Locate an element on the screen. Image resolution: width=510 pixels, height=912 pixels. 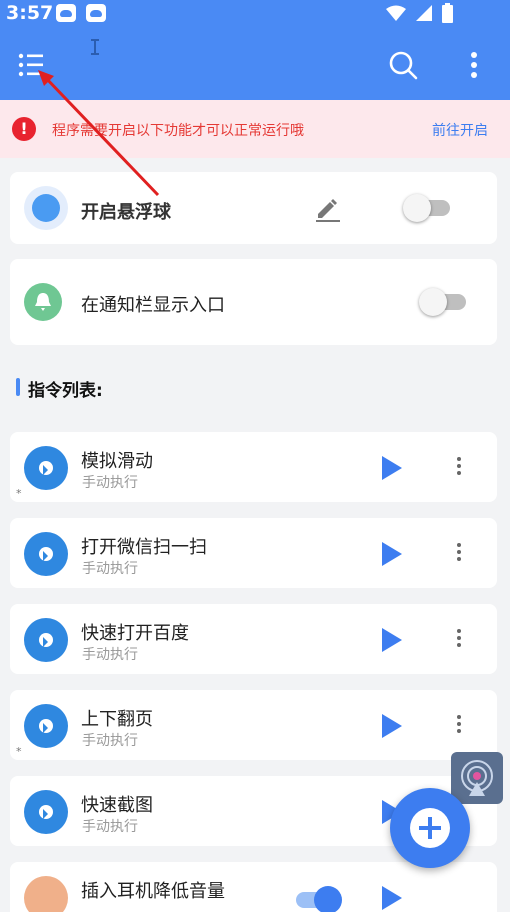
permission-banner: ! 程序需要开启以下功能才可以正常运行哦 前往开启 is located at coordinates (255, 129).